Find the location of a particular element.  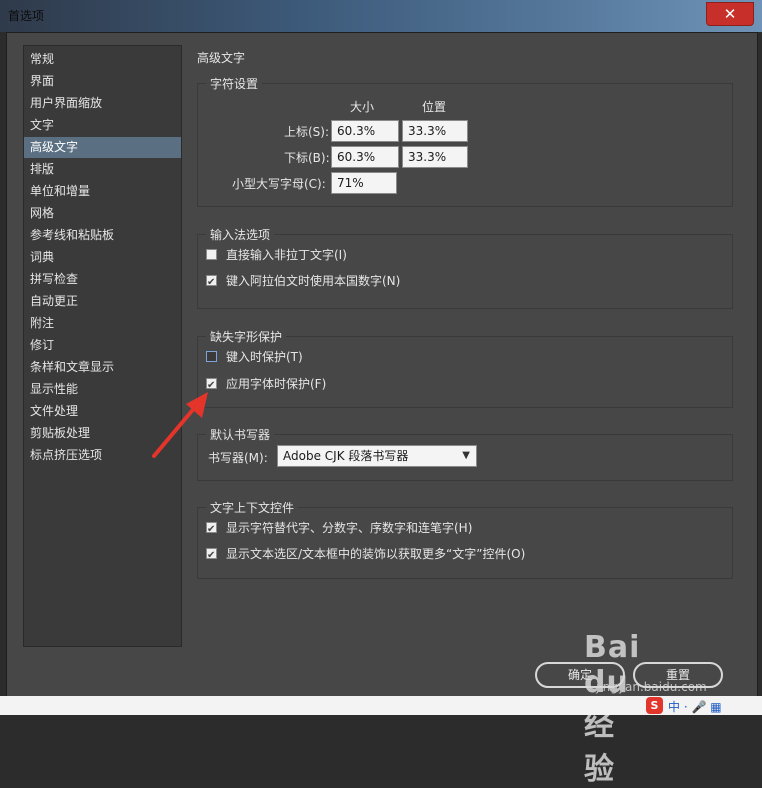

protect-font-label: 应用字体时保护(F) is located at coordinates (276, 384).